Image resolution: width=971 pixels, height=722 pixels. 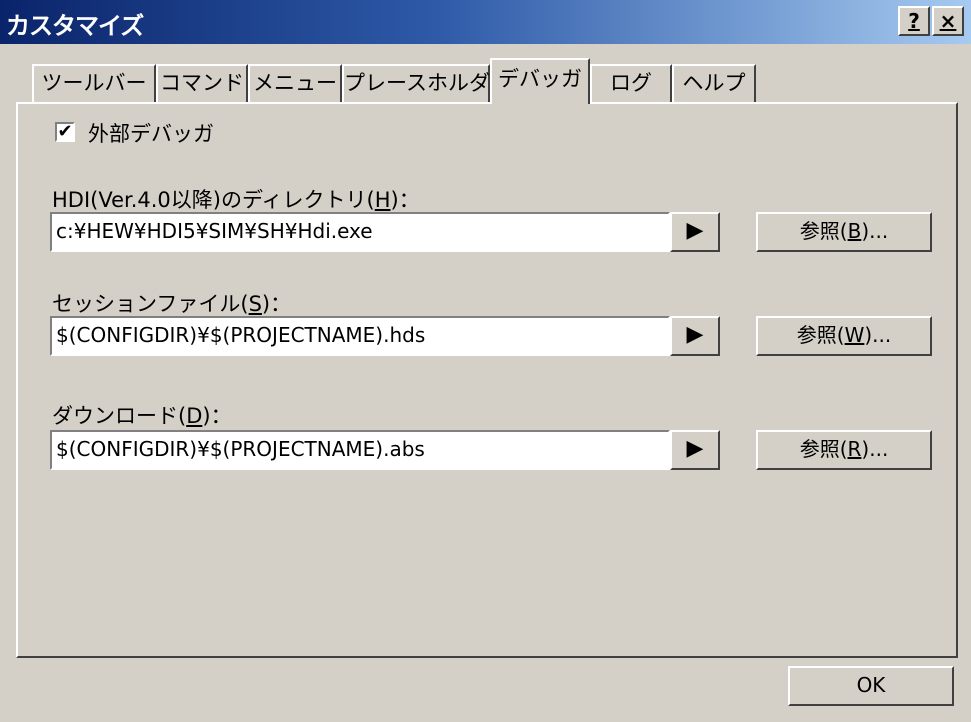 What do you see at coordinates (236, 200) in the screenshot?
I see `hdi-directory-label: HDI(Ver.4.0以降)のディレクトリ(H)：` at bounding box center [236, 200].